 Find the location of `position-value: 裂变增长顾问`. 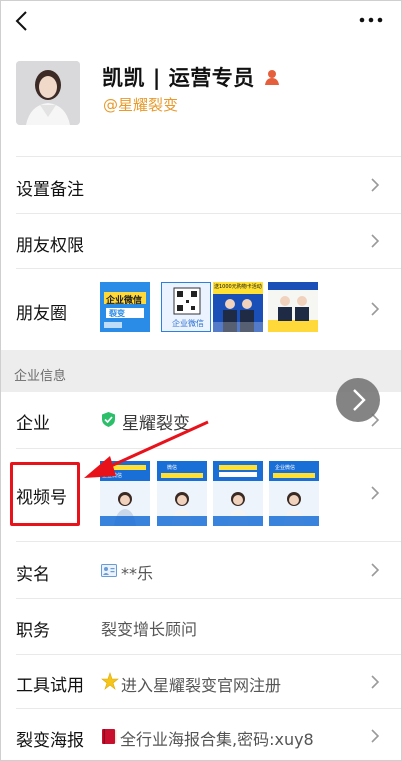

position-value: 裂变增长顾问 is located at coordinates (149, 629).